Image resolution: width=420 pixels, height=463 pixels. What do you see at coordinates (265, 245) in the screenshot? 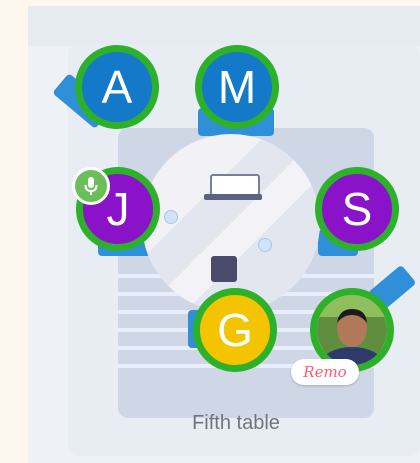
I see `table-dot-right` at bounding box center [265, 245].